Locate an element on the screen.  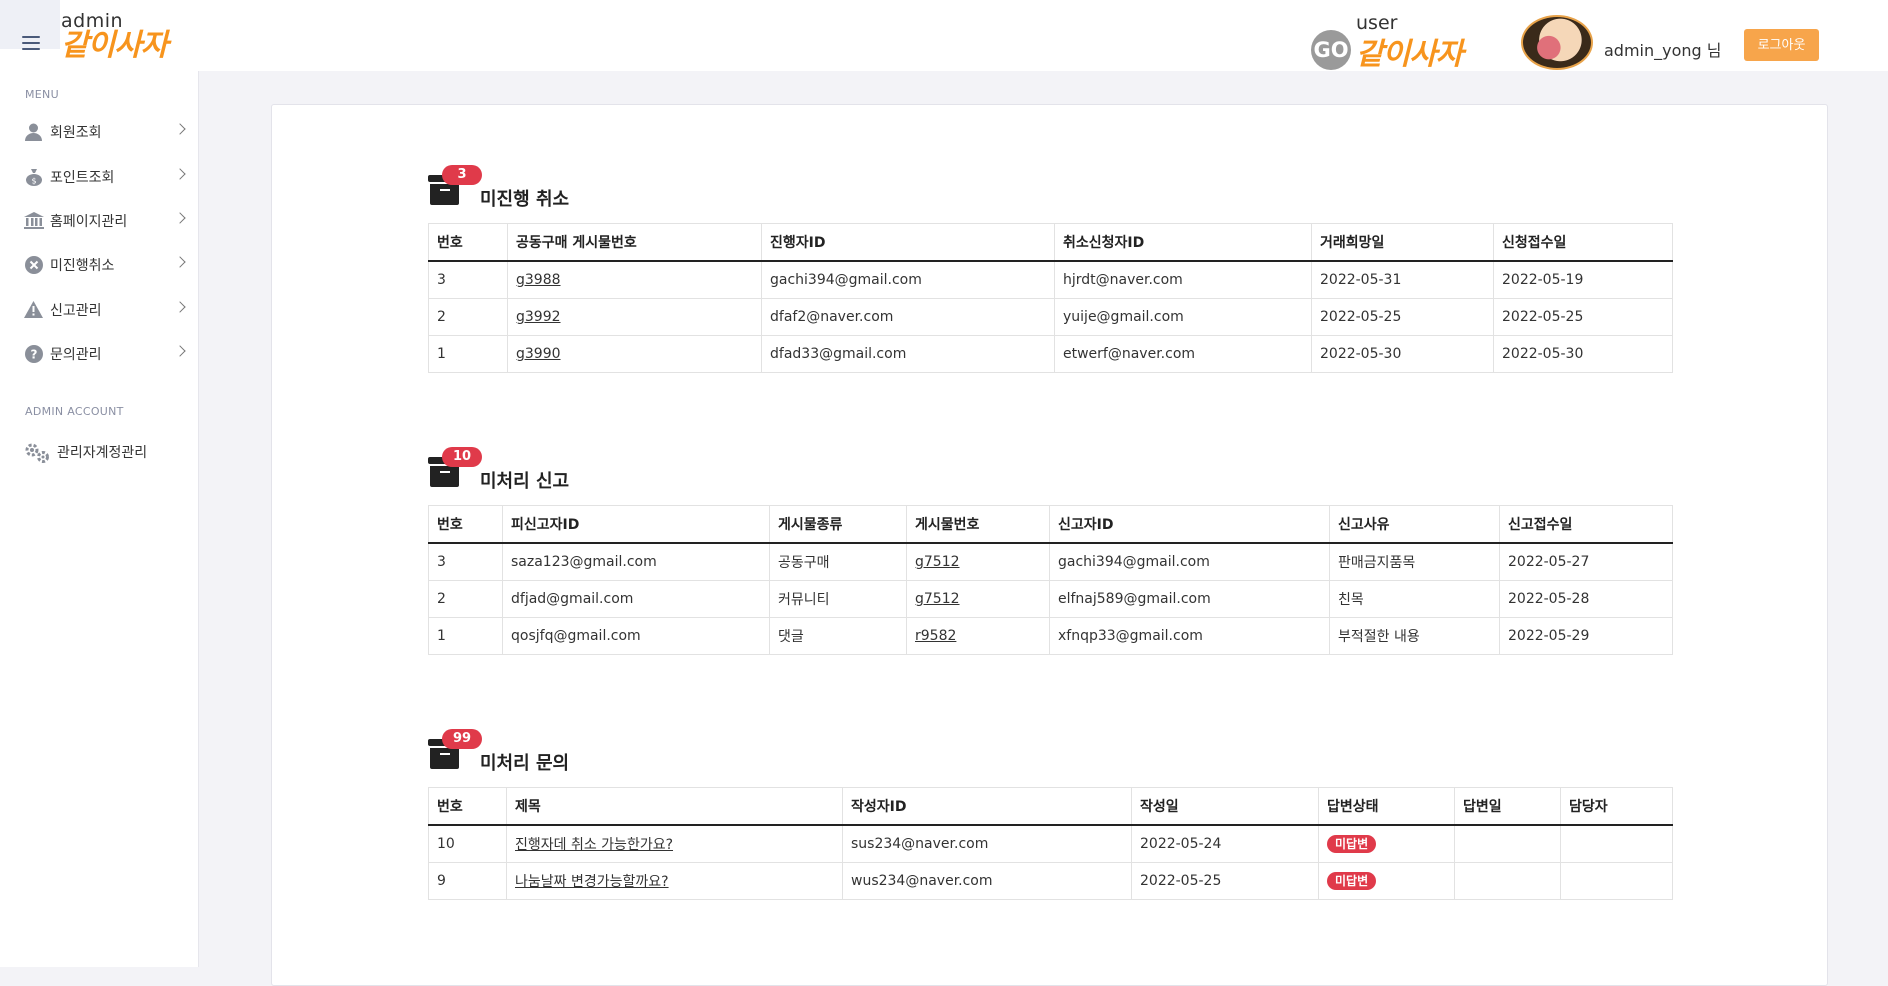
cell-assignee is located at coordinates (1616, 843).